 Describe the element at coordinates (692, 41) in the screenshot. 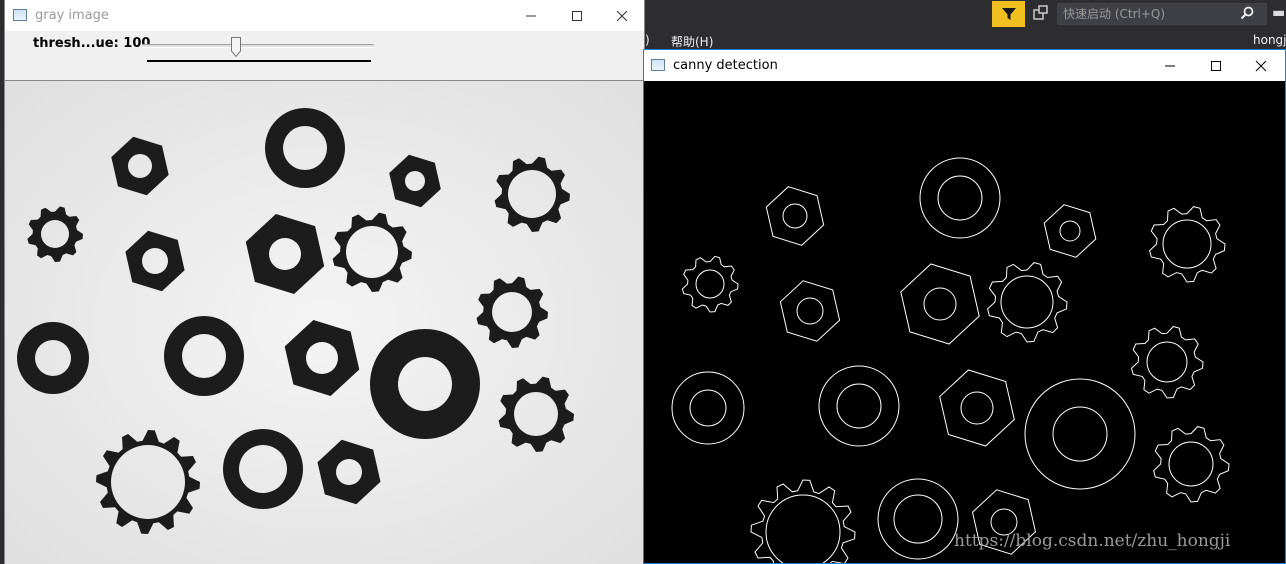

I see `menu-item-help: 帮助(H)` at that location.